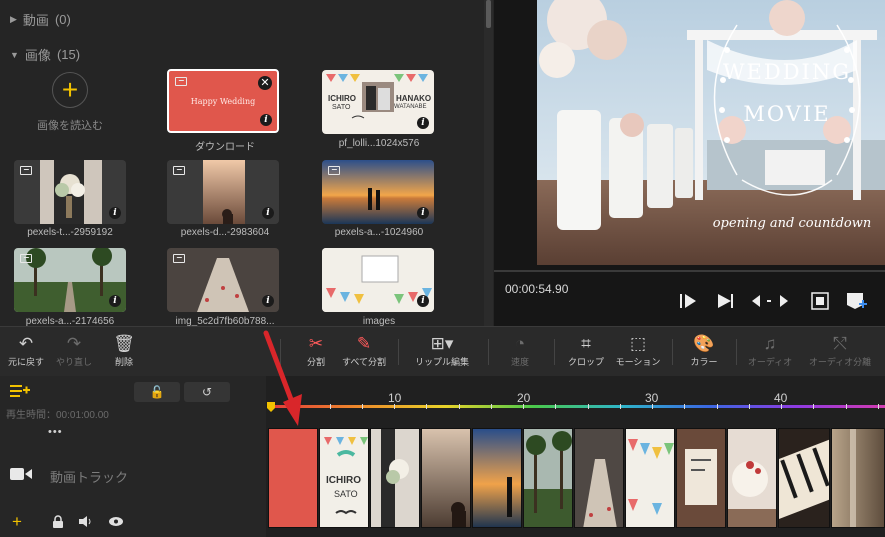 This screenshot has height=537, width=885. What do you see at coordinates (770, 343) in the screenshot?
I see `audio-note-icon: ♫` at bounding box center [770, 343].